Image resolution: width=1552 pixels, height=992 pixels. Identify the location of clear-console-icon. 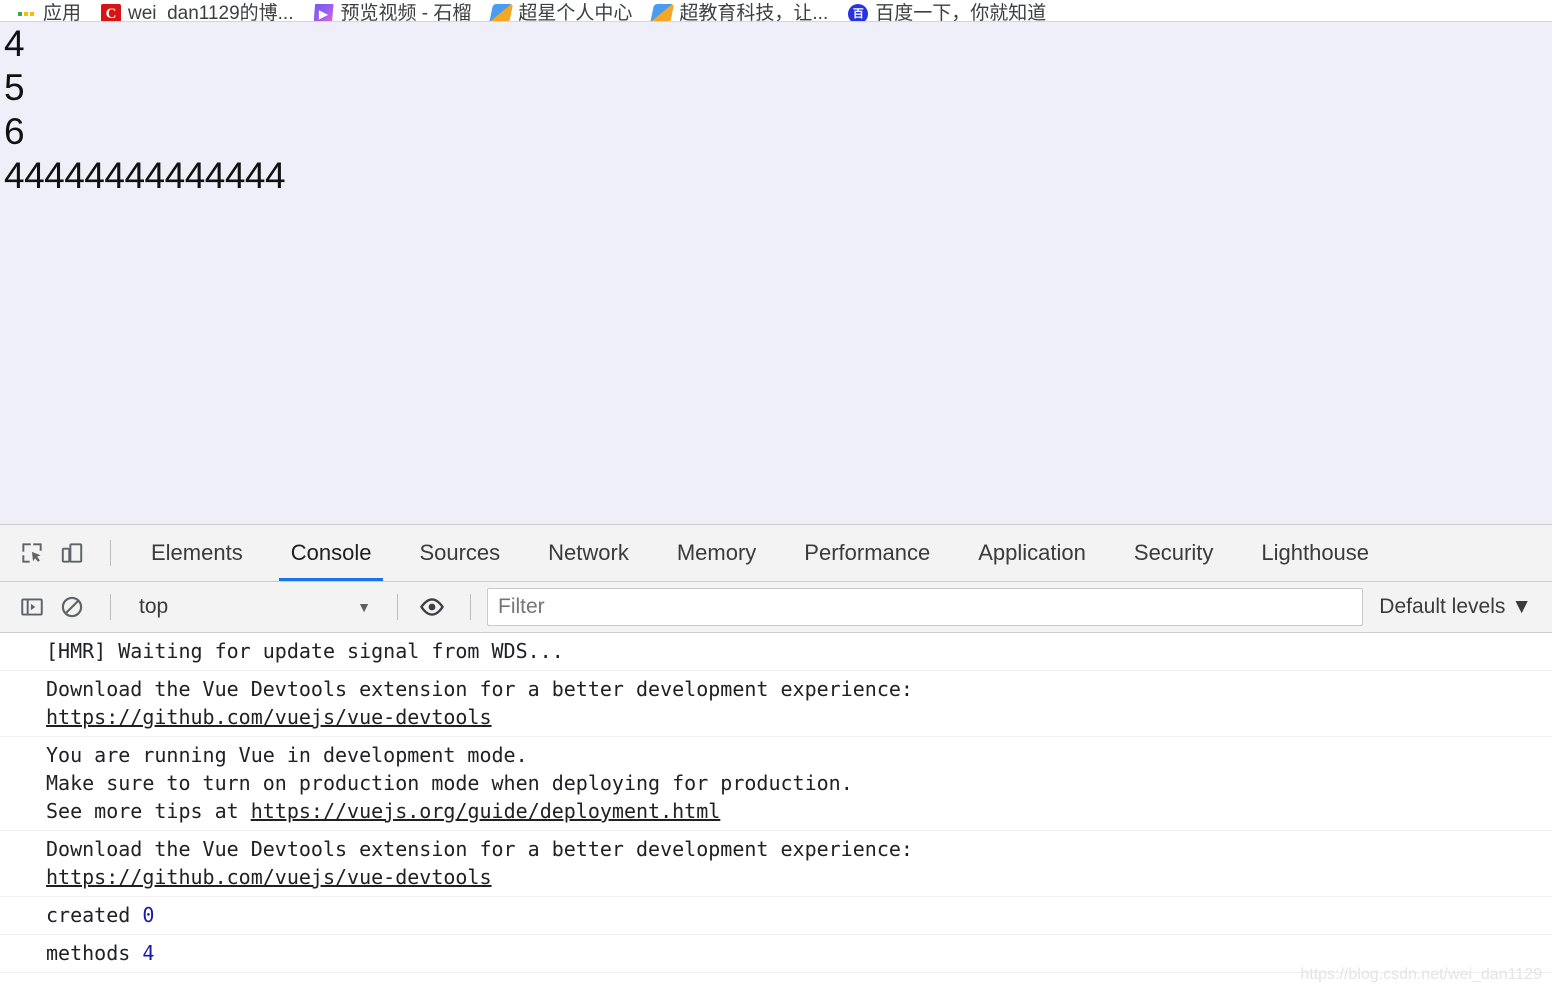
(72, 607).